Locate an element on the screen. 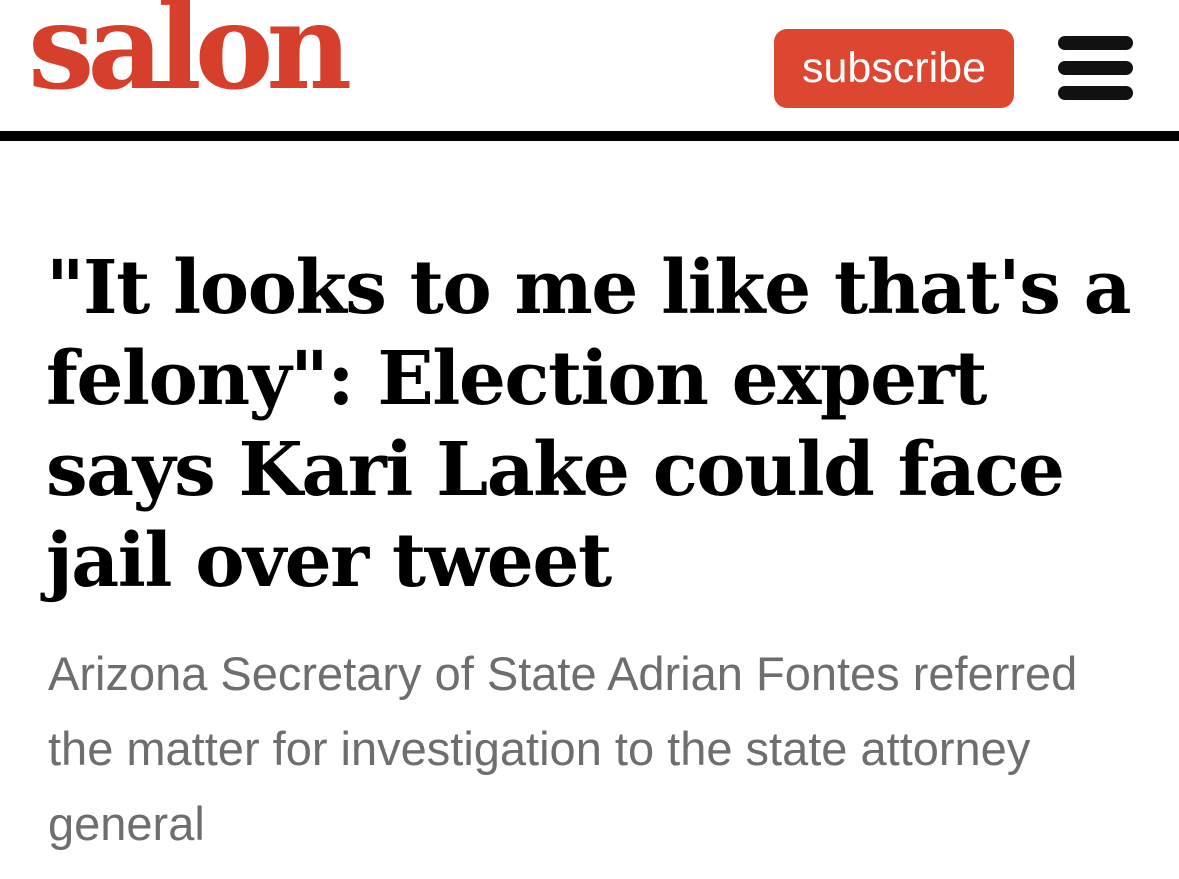 This screenshot has height=879, width=1179. menu-bar-middle is located at coordinates (1095, 68).